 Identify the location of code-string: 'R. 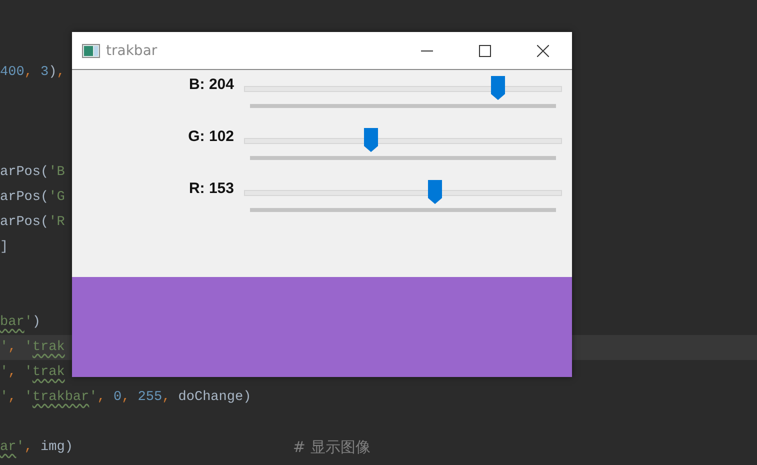
(56, 223).